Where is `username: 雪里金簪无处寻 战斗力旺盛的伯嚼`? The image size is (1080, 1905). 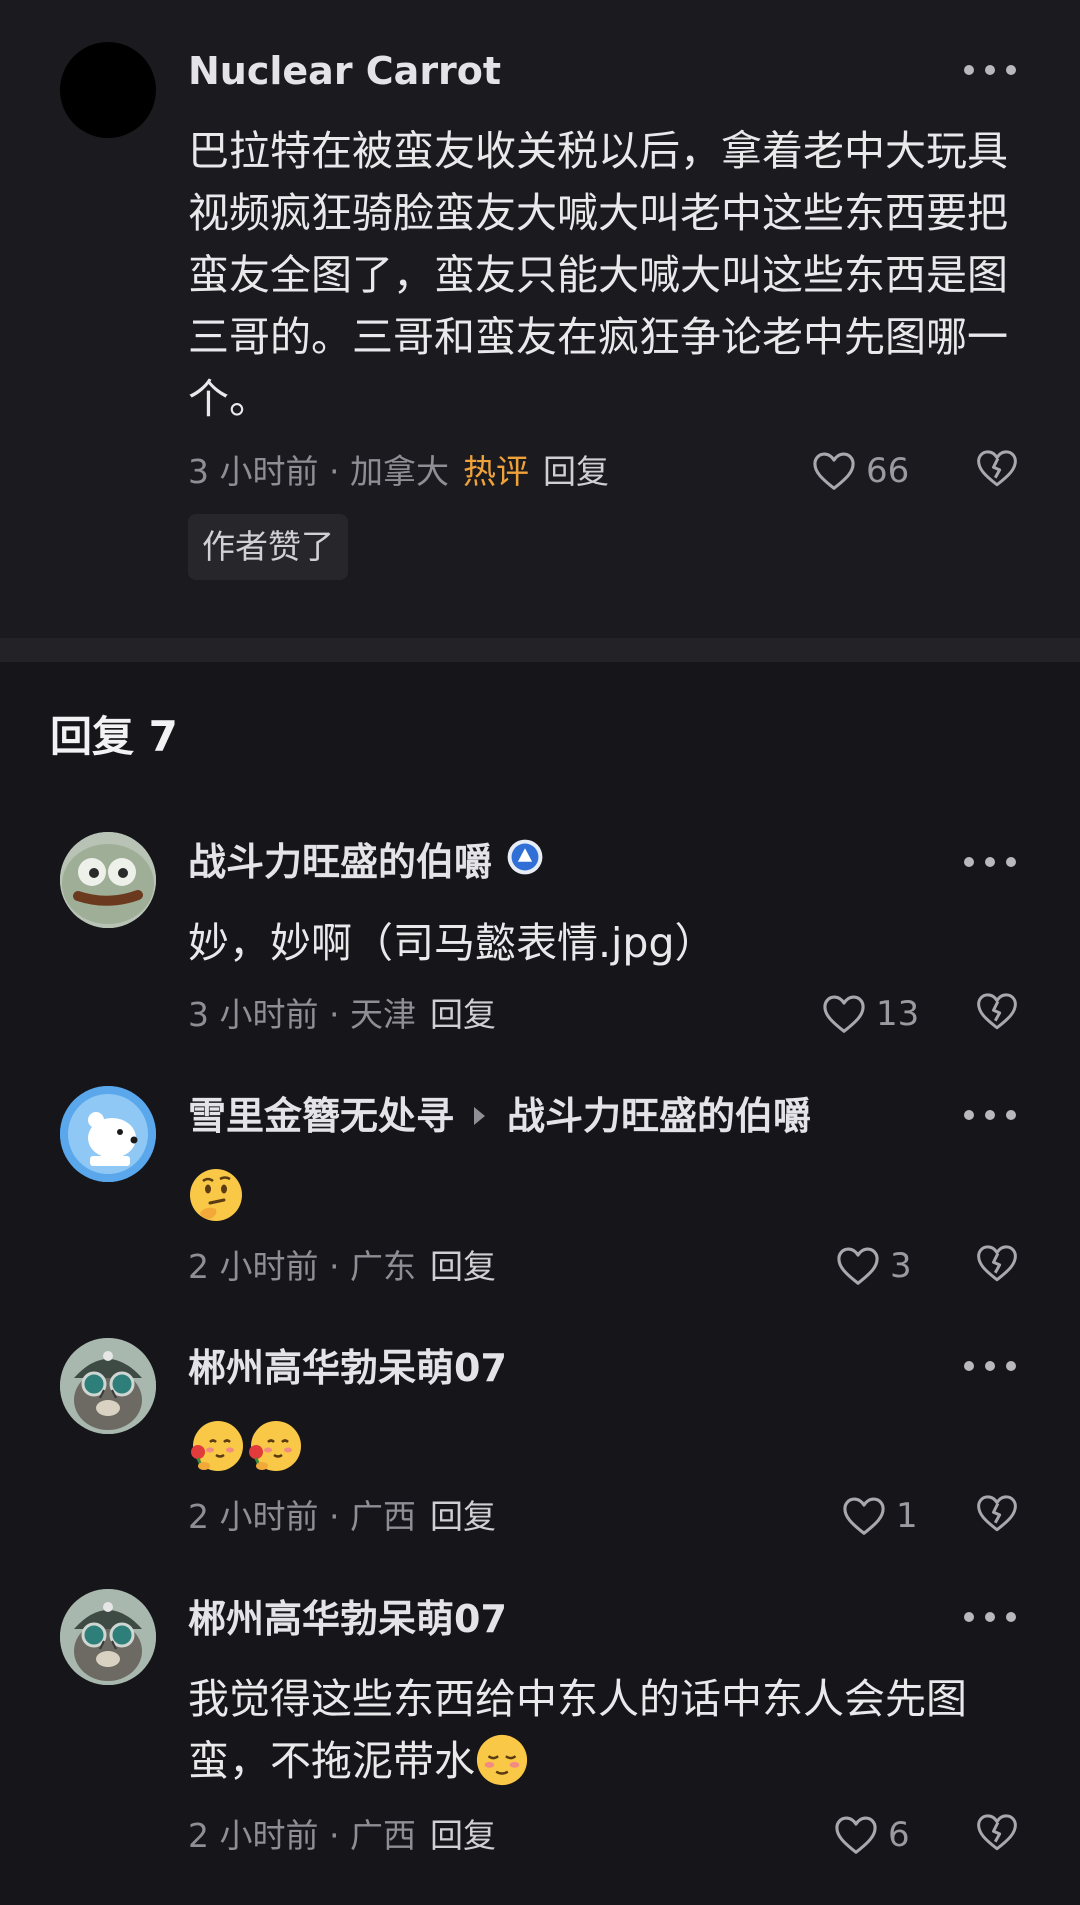
username: 雪里金簪无处寻 战斗力旺盛的伯嚼 is located at coordinates (499, 1116).